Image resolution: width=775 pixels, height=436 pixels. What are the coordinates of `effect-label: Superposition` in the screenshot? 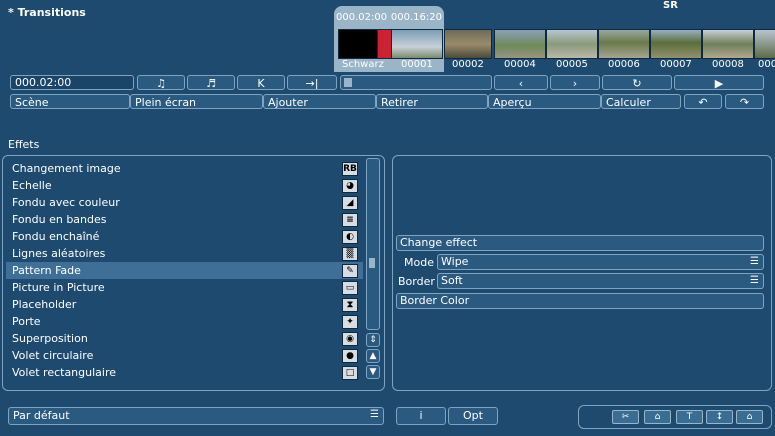 It's located at (50, 338).